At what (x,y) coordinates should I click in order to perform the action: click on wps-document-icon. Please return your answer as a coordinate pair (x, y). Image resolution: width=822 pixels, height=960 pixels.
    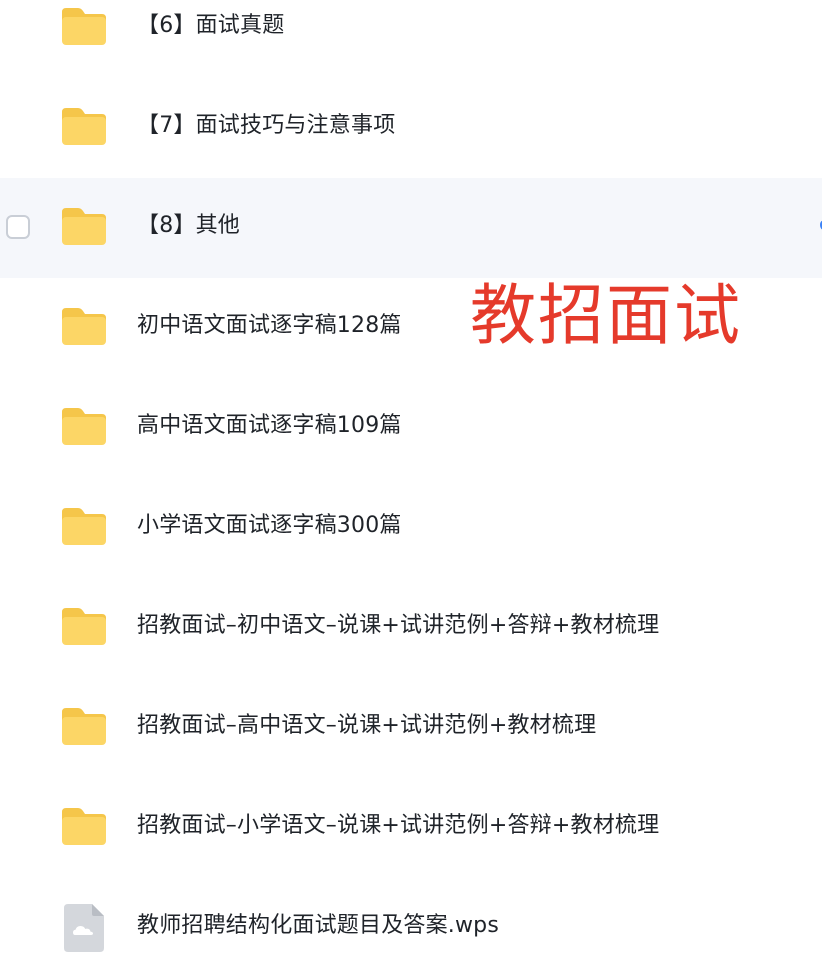
    Looking at the image, I should click on (84, 928).